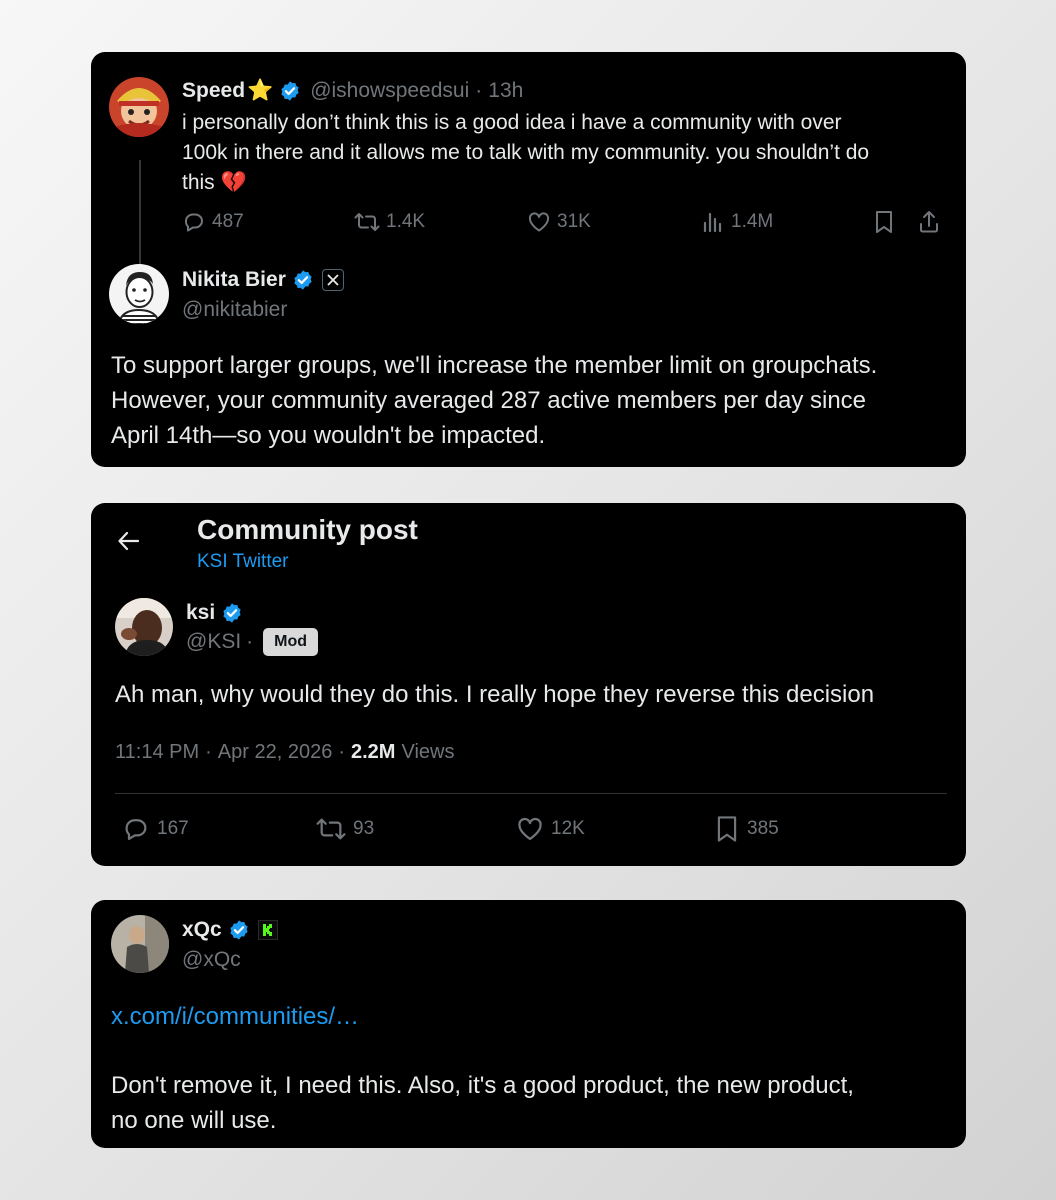 The image size is (1056, 1200). I want to click on speed-header: Speed ⭐ @ishowspeedsui · 13h, so click(352, 91).